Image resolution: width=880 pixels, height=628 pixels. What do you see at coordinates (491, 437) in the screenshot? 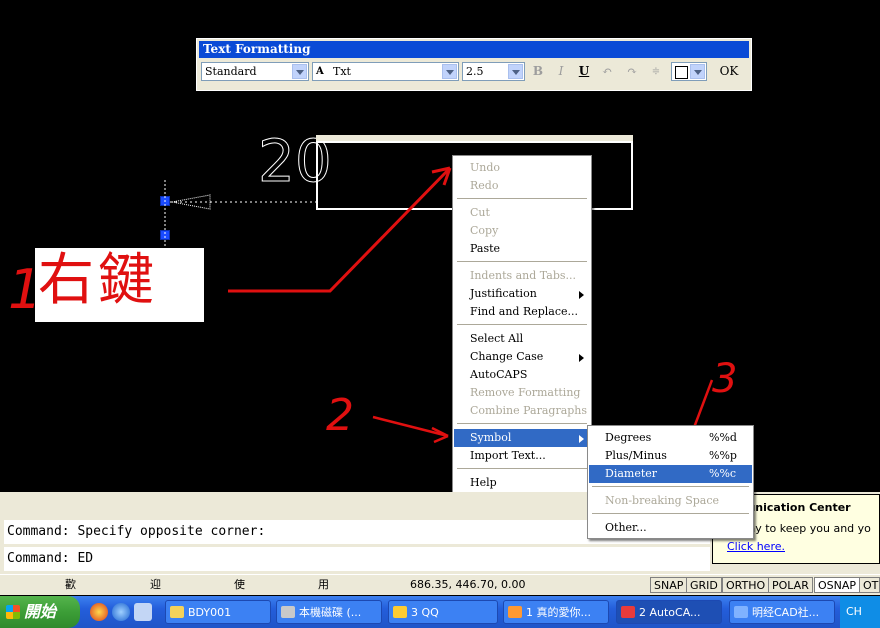
I see `menu-item-label: Symbol` at bounding box center [491, 437].